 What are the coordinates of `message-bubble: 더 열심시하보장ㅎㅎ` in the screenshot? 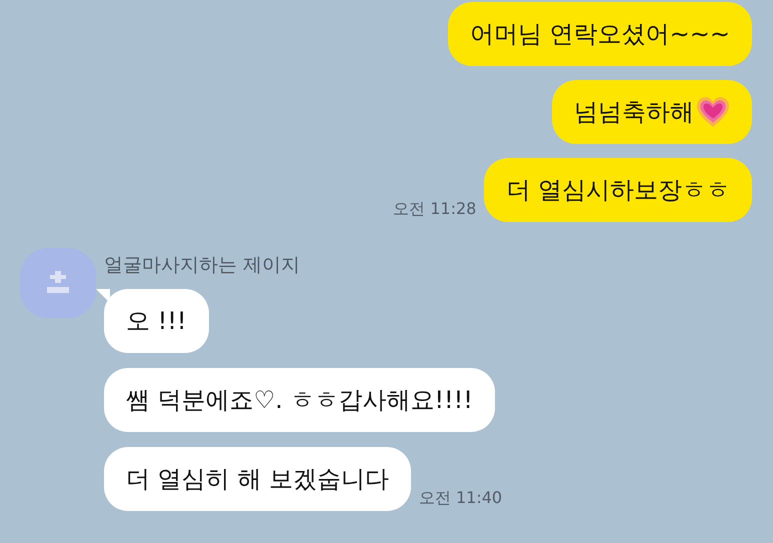 It's located at (618, 190).